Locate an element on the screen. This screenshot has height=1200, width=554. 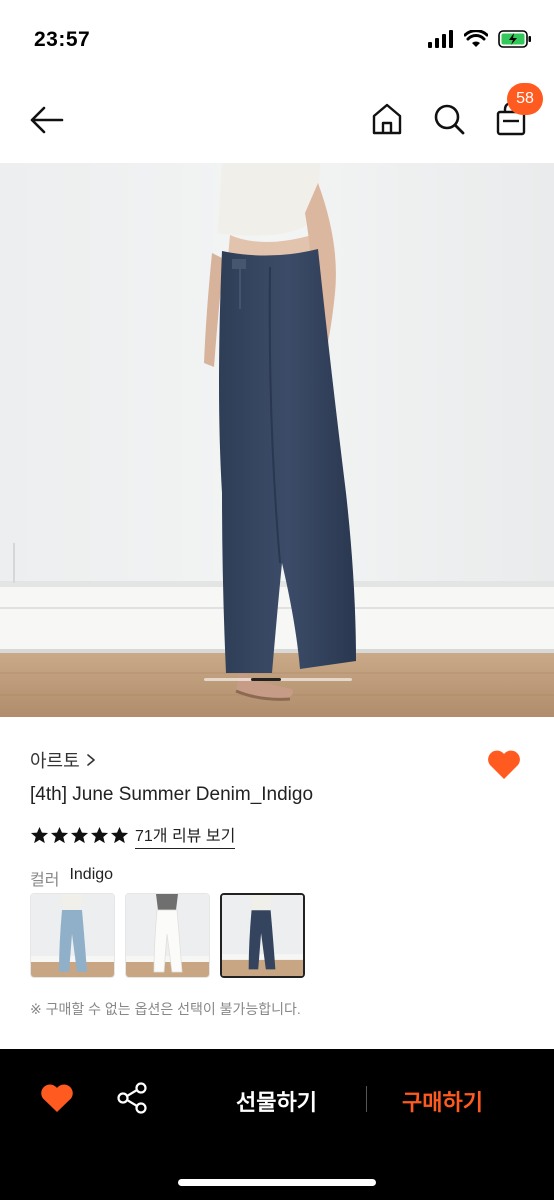
battery-charging-icon is located at coordinates (514, 39).